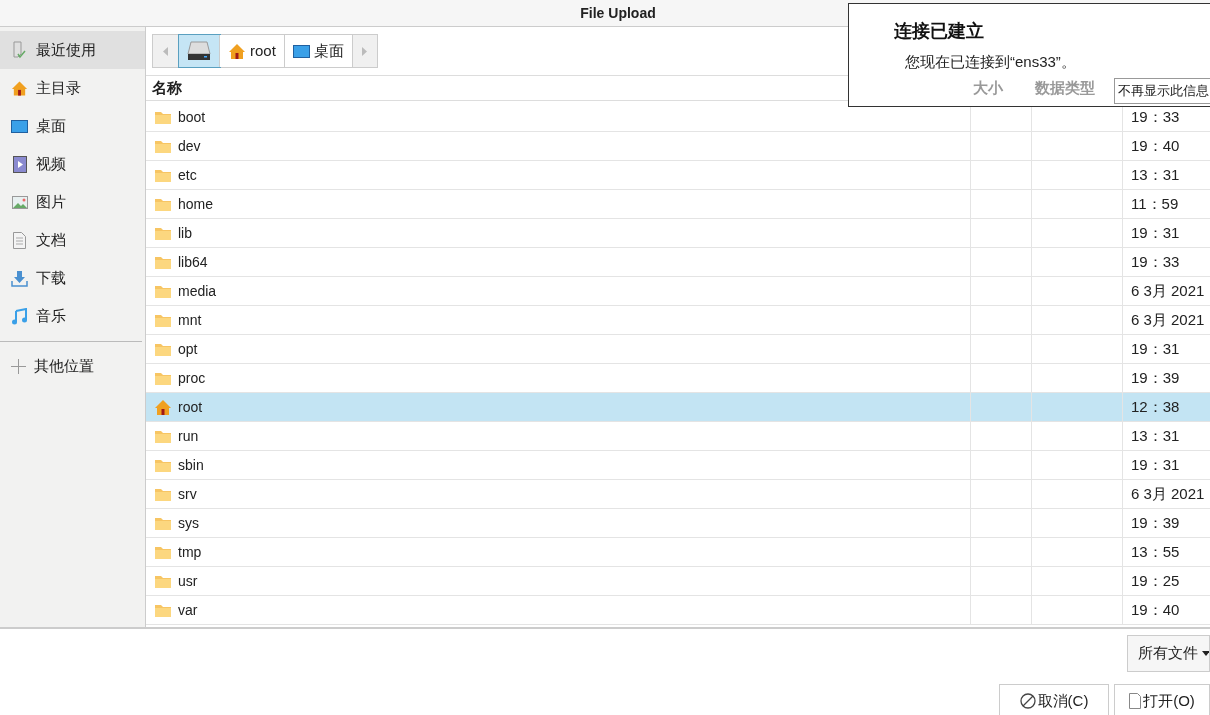 The width and height of the screenshot is (1210, 715). I want to click on file-row: home 11：59, so click(678, 204).